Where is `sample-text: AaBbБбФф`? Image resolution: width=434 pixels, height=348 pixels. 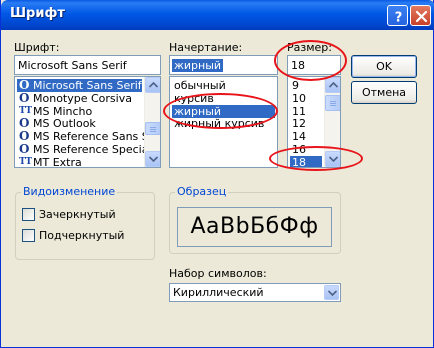 sample-text: AaBbБбФф is located at coordinates (254, 226).